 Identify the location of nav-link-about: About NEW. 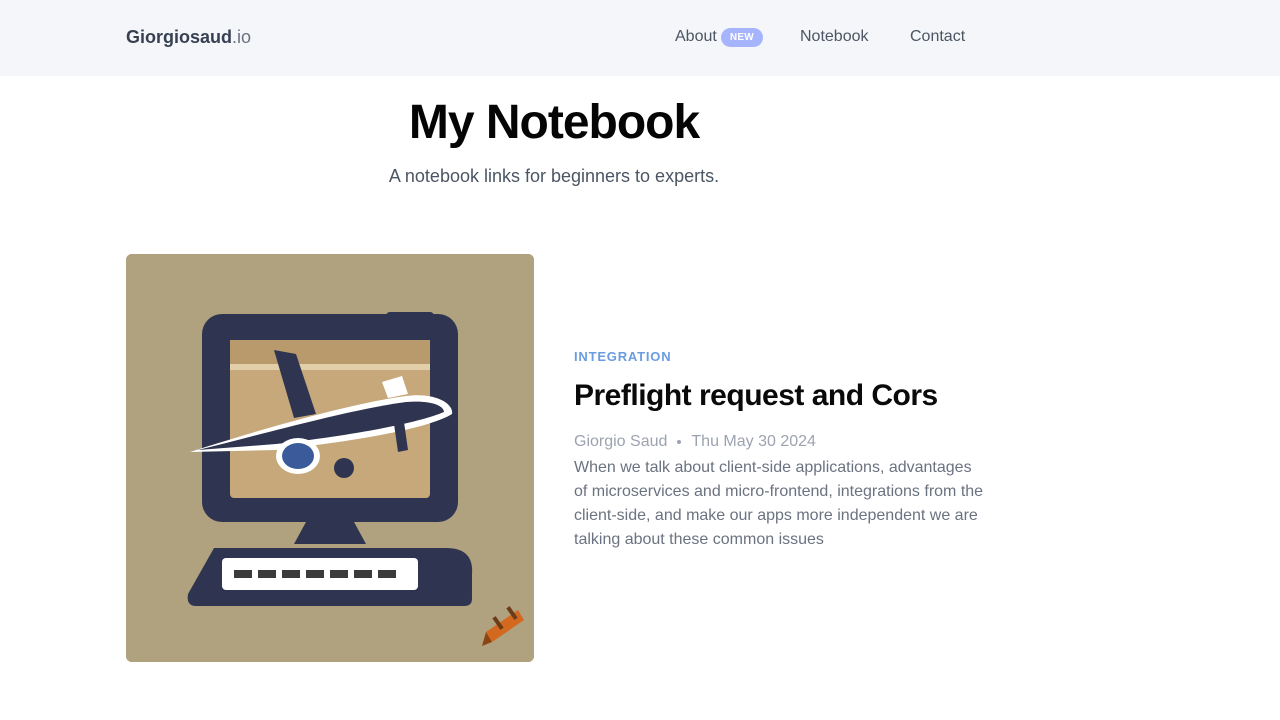
(719, 37).